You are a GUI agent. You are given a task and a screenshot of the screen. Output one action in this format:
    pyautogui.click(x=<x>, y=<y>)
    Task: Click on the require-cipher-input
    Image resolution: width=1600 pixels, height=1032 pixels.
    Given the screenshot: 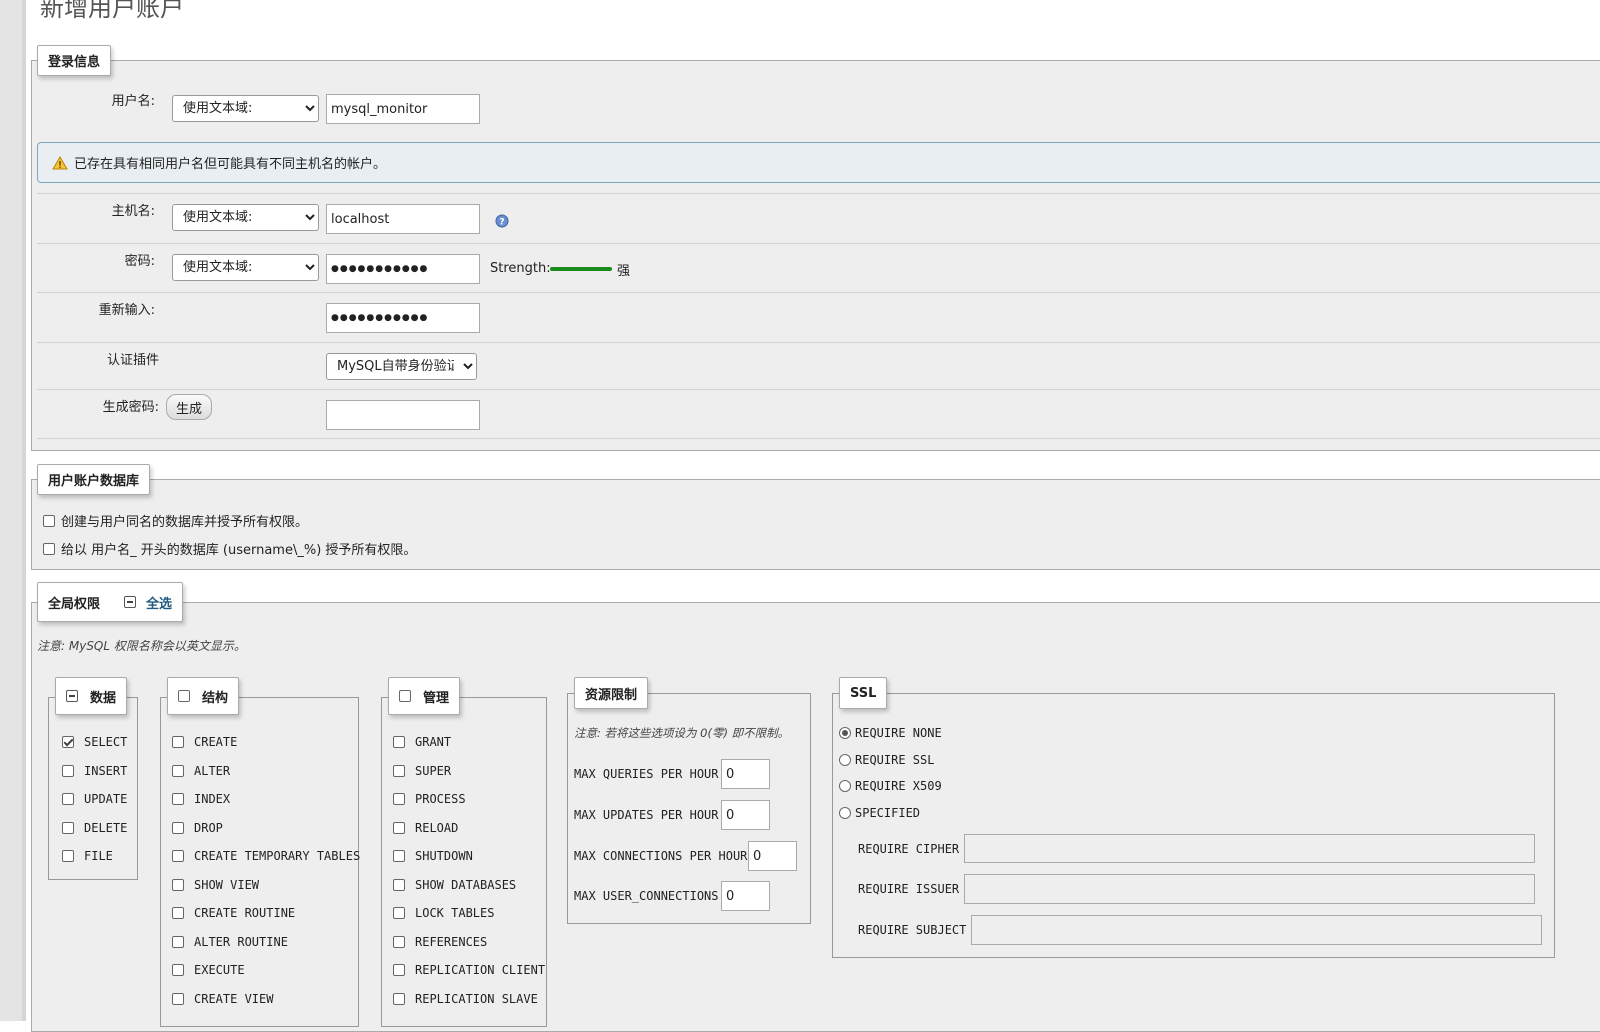 What is the action you would take?
    pyautogui.click(x=1249, y=848)
    